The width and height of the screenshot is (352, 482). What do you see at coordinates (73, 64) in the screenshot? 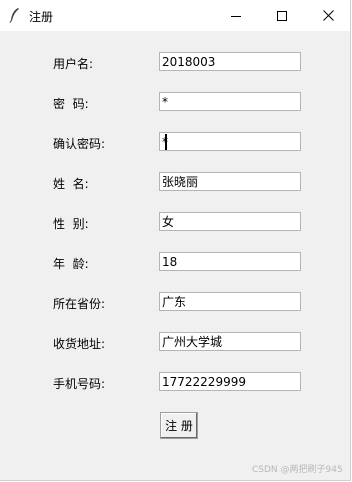
I see `username-label: 用户名:` at bounding box center [73, 64].